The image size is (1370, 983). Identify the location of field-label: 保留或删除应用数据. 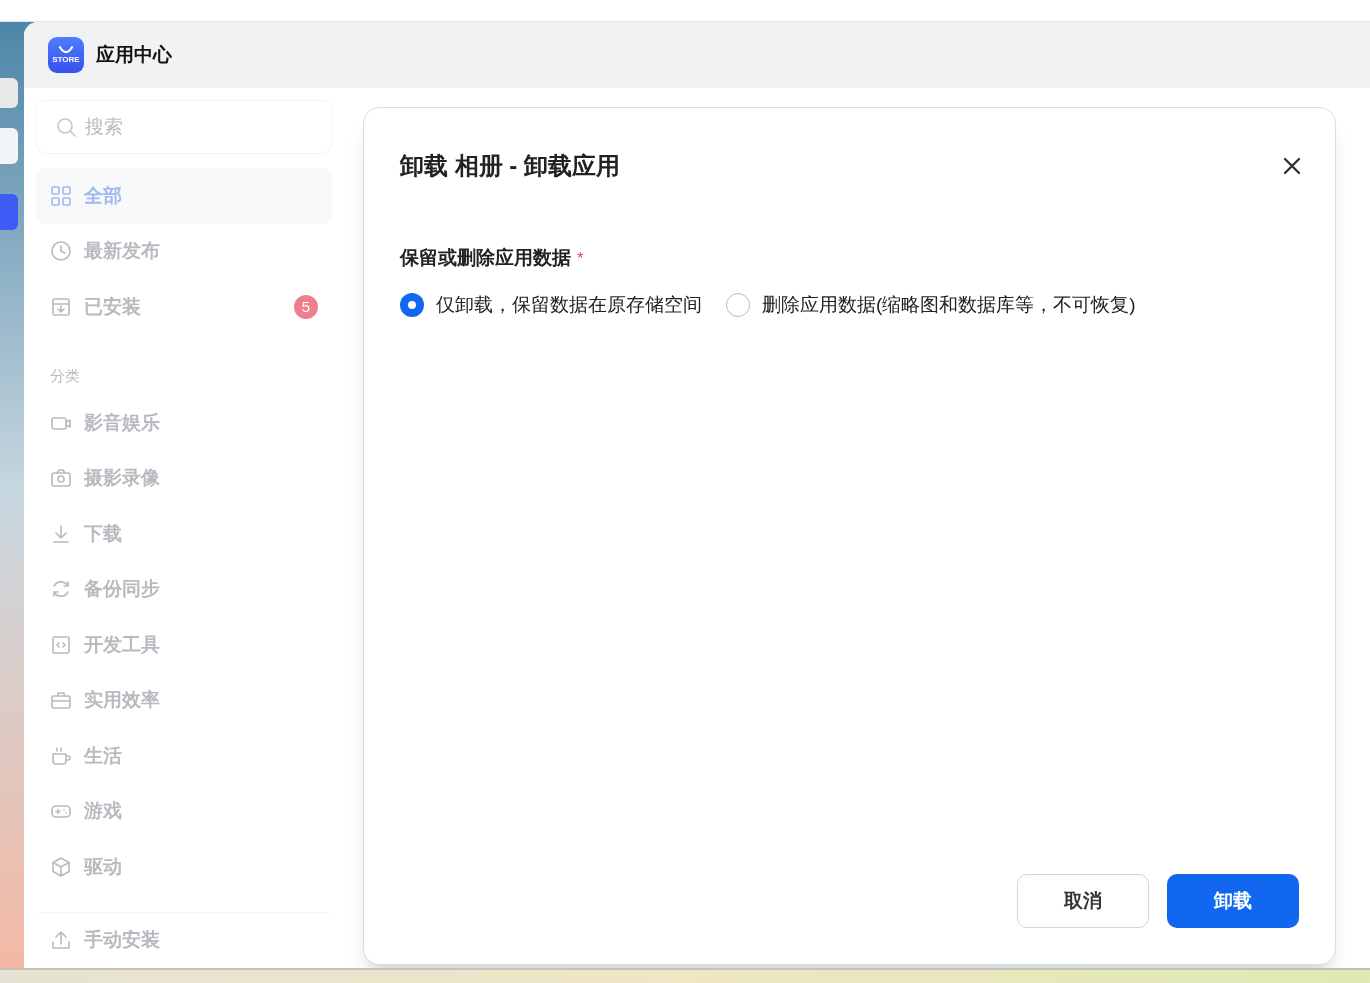
(485, 258).